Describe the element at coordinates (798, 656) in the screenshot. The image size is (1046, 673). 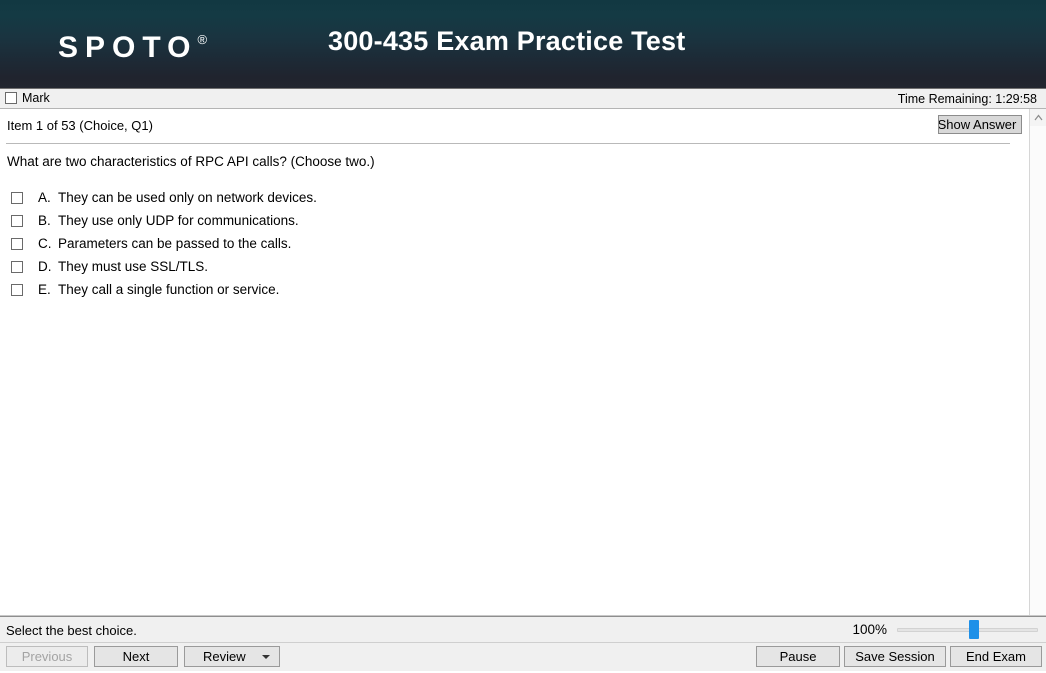
I see `pause-button: Pause` at that location.